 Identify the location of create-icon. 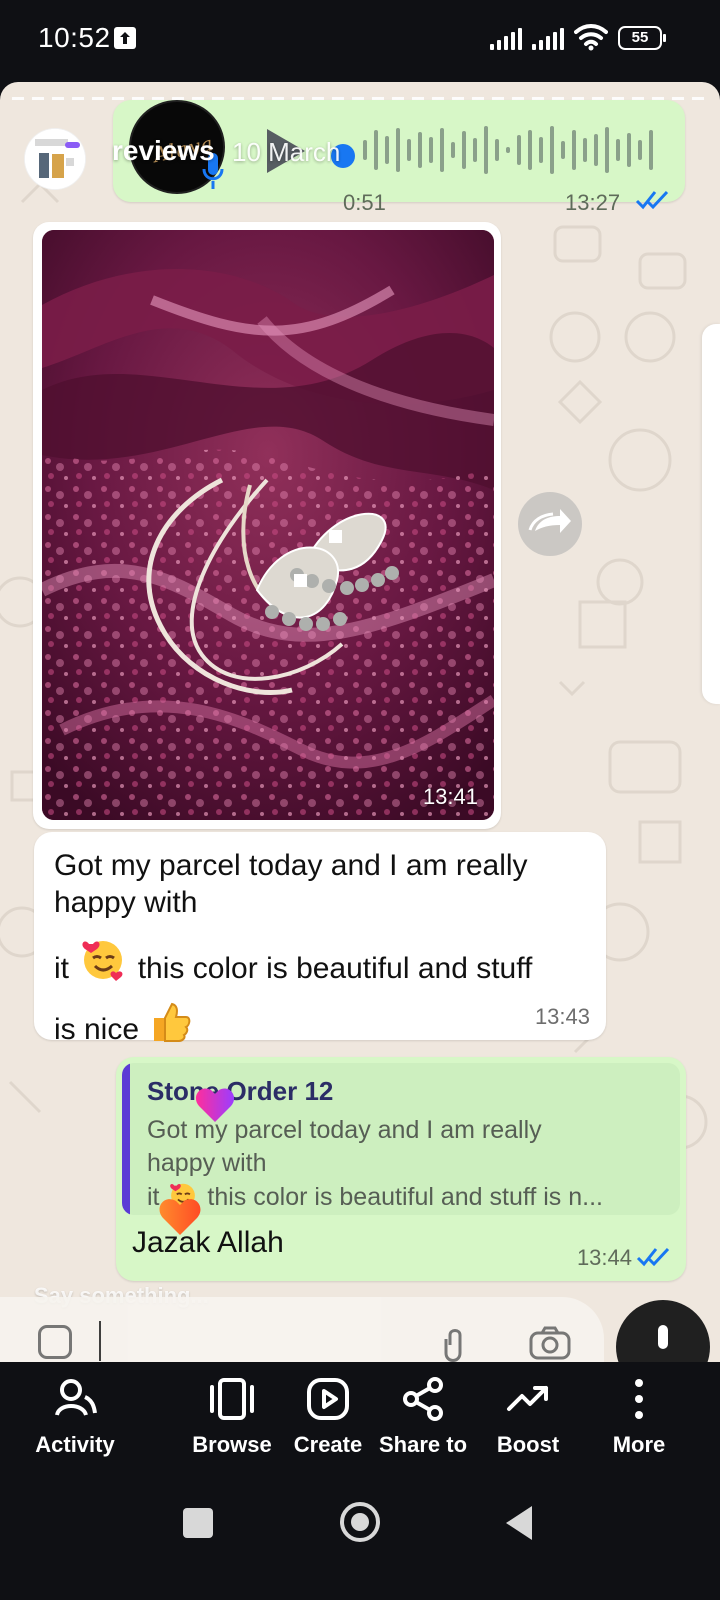
(328, 1399).